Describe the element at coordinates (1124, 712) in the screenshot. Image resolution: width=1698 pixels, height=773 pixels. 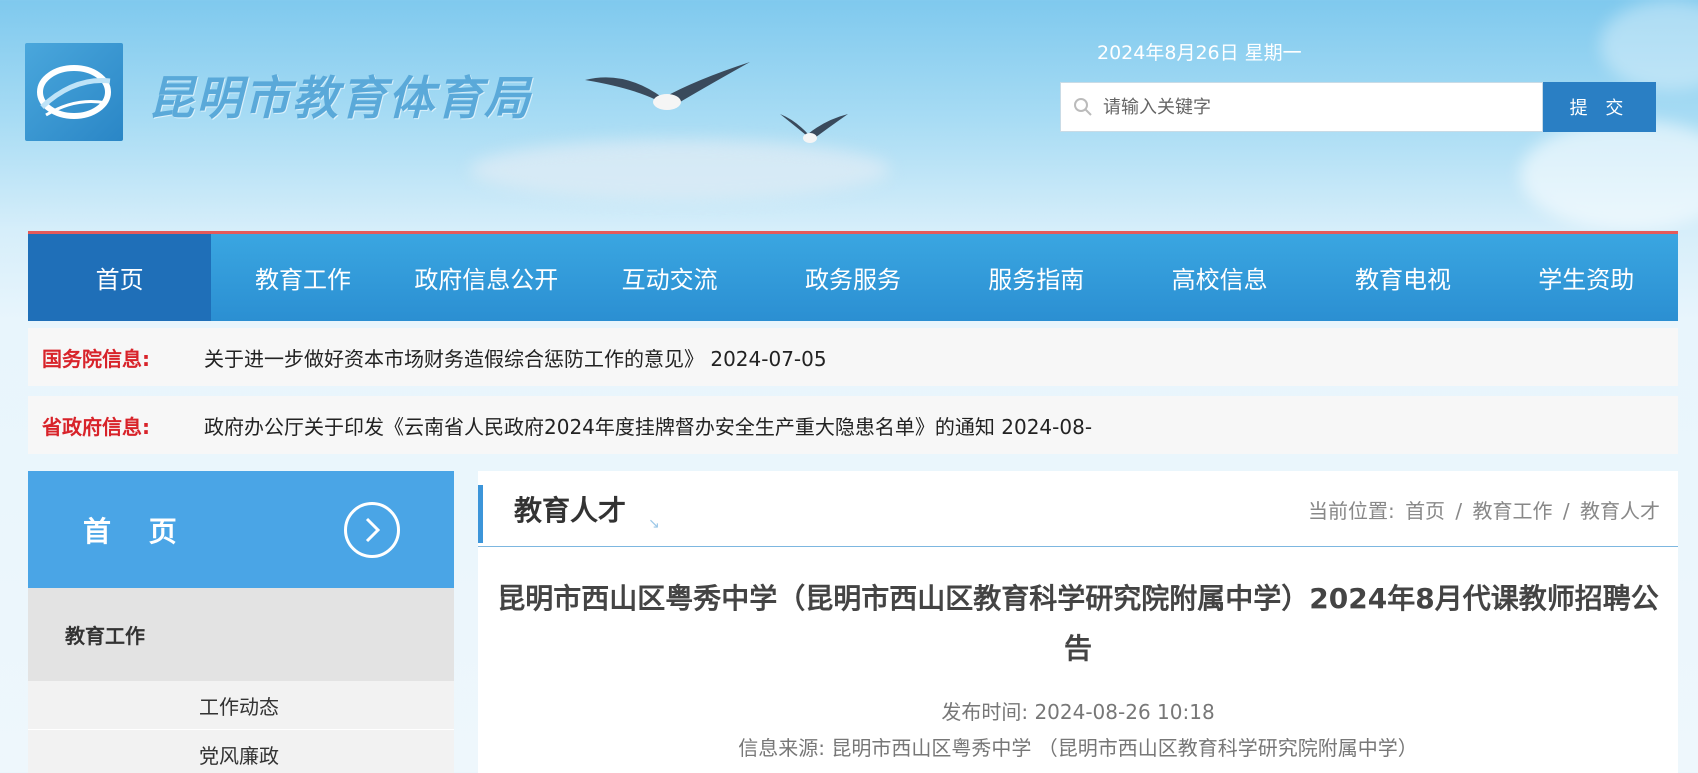
I see `publish-time: 2024-08-26 10:18` at that location.